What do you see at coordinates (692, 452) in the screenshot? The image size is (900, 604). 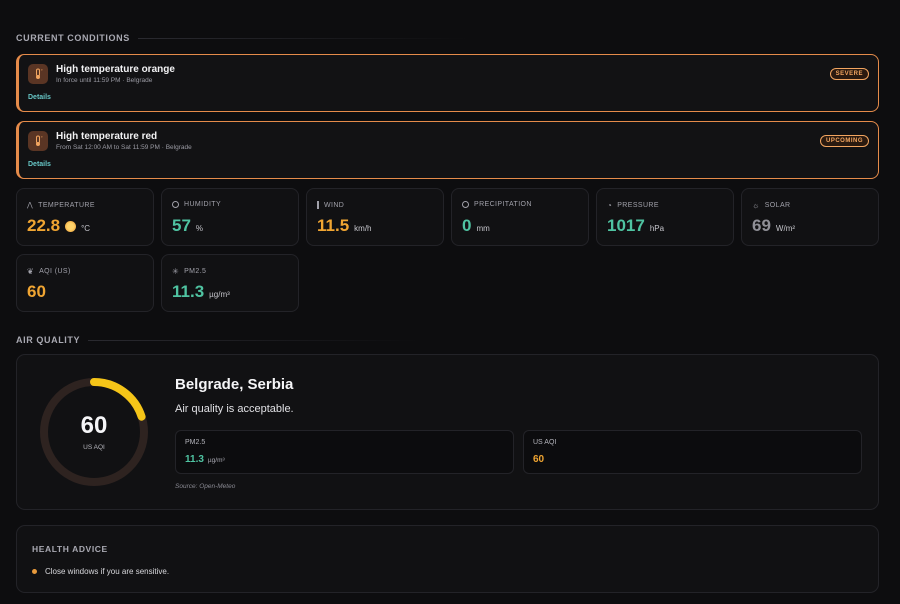 I see `us-aqi-stat-box: US AQI 60` at bounding box center [692, 452].